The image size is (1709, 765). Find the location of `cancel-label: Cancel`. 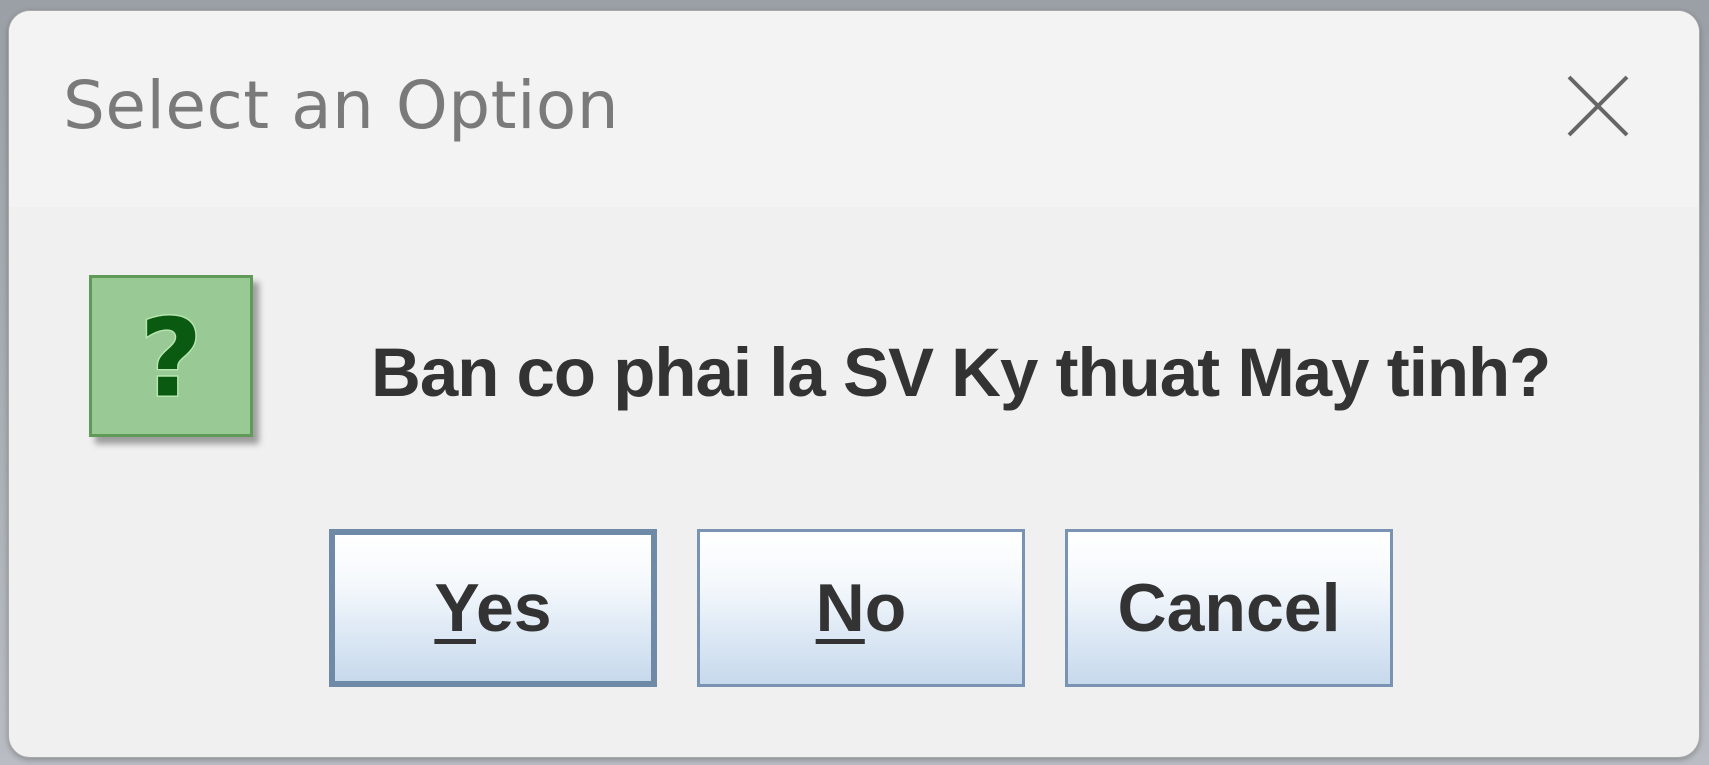

cancel-label: Cancel is located at coordinates (1229, 608).